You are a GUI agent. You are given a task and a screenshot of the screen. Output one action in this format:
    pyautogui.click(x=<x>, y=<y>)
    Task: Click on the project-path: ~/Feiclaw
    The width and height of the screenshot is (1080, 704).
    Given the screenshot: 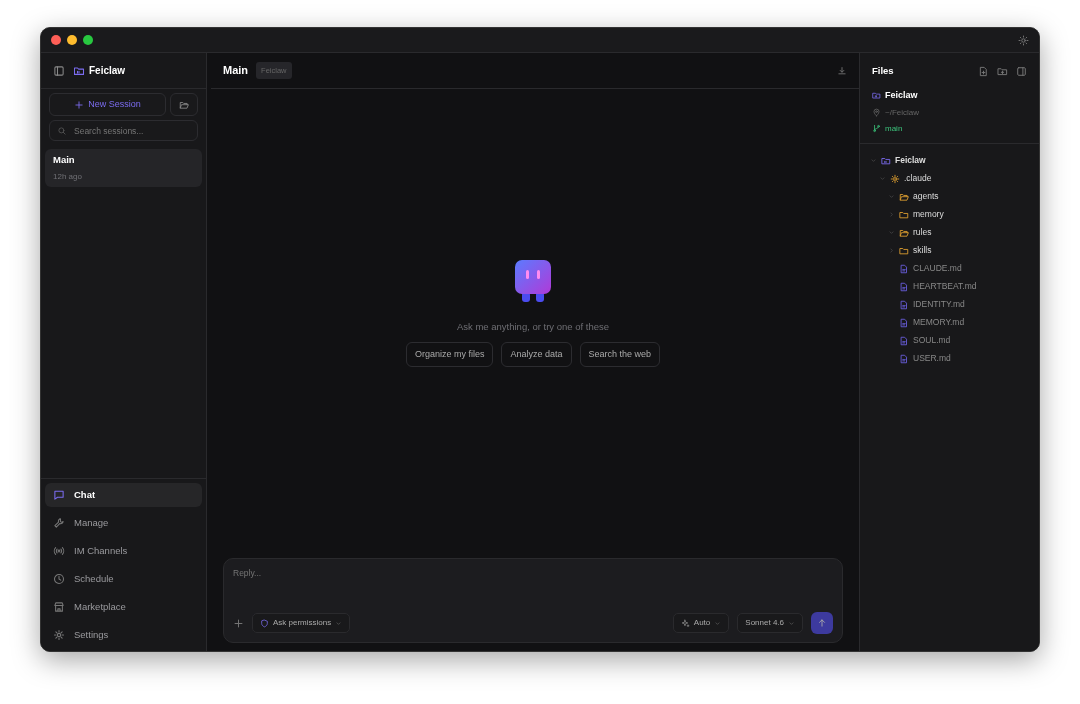 What is the action you would take?
    pyautogui.click(x=902, y=112)
    